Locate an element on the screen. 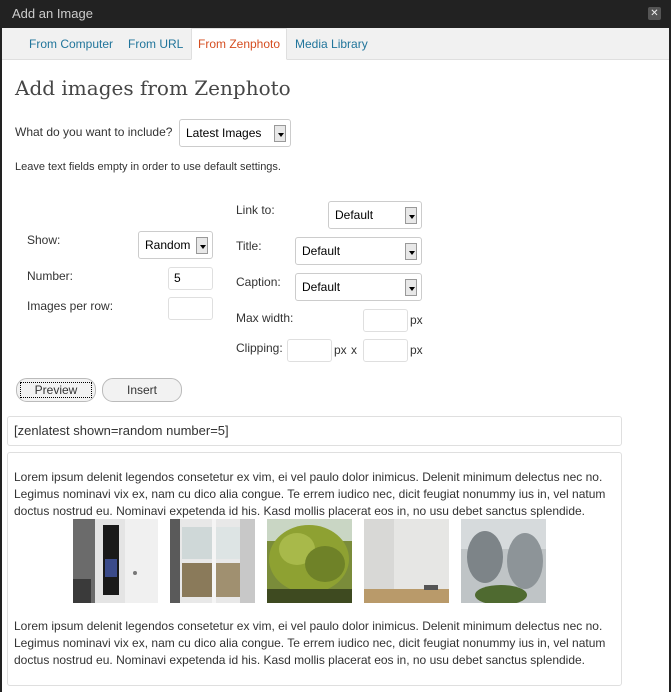 Image resolution: width=671 pixels, height=692 pixels. title-label: Title: is located at coordinates (249, 246).